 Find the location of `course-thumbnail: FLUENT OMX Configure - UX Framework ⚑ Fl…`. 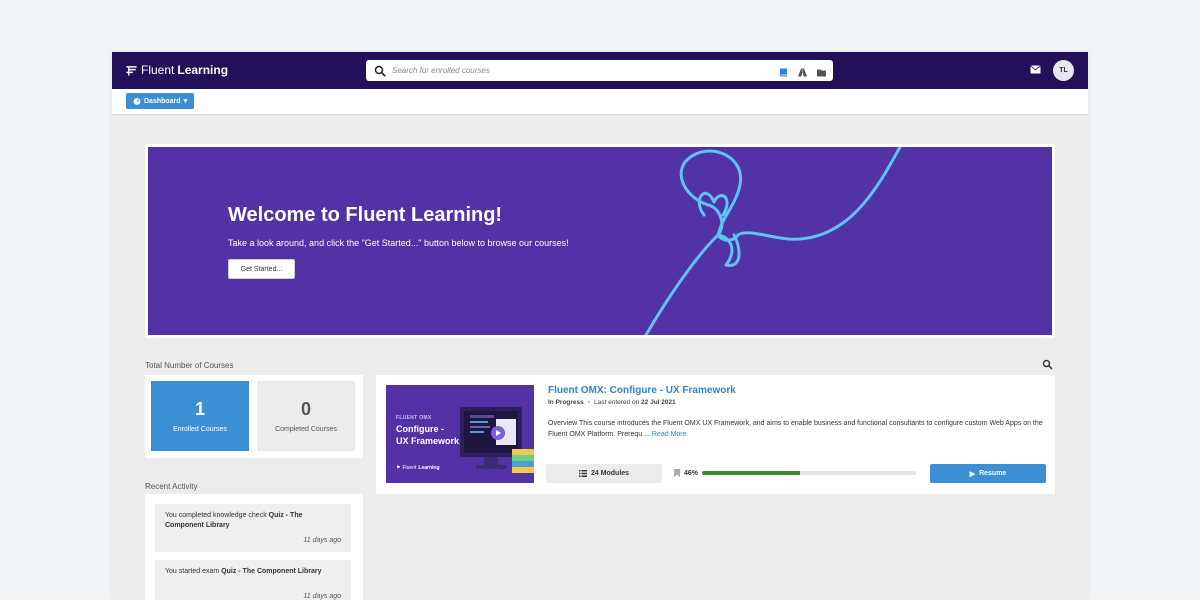

course-thumbnail: FLUENT OMX Configure - UX Framework ⚑ Fl… is located at coordinates (460, 434).